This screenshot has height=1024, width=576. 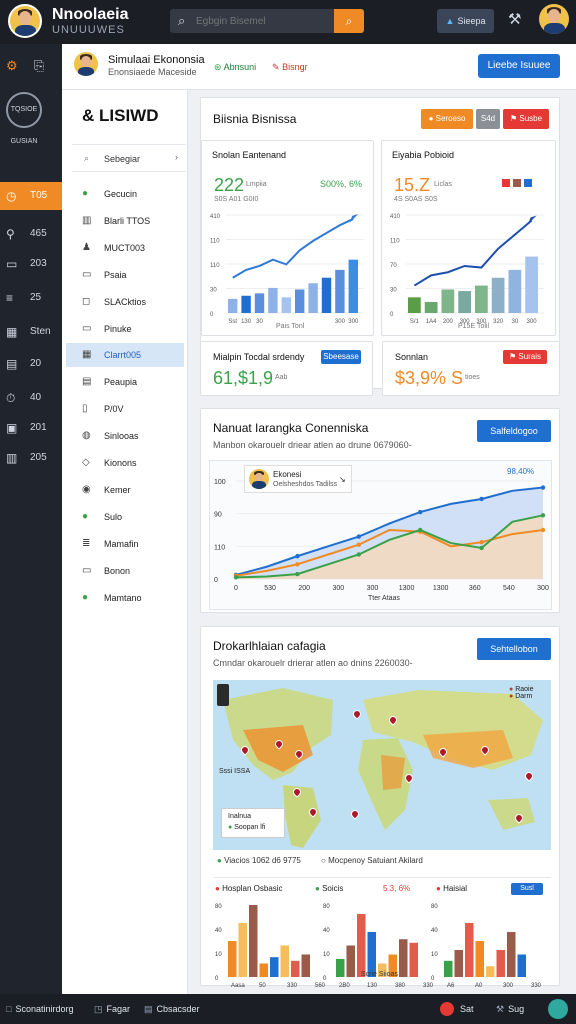 I want to click on map-button: Sehtellobon, so click(x=514, y=649).